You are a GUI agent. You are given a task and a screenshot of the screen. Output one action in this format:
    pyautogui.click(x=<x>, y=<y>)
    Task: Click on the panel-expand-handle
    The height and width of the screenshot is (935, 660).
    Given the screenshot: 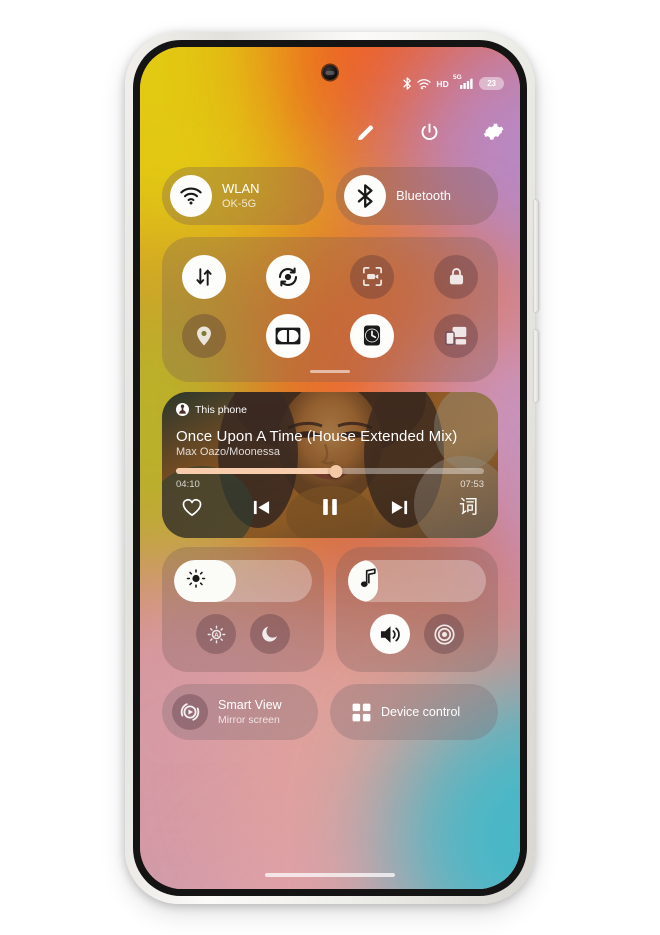 What is the action you would take?
    pyautogui.click(x=330, y=371)
    